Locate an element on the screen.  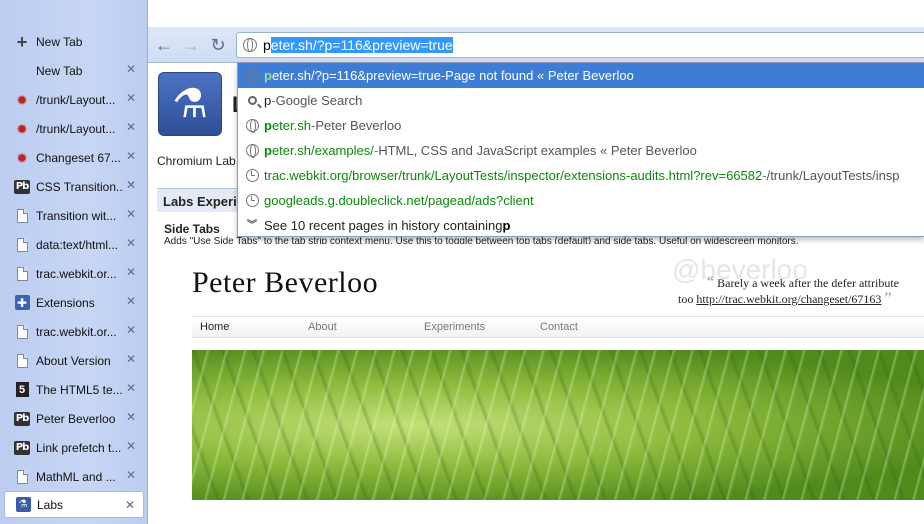
side-tab: 5 The HTML5 te... ✕ is located at coordinates (74, 389).